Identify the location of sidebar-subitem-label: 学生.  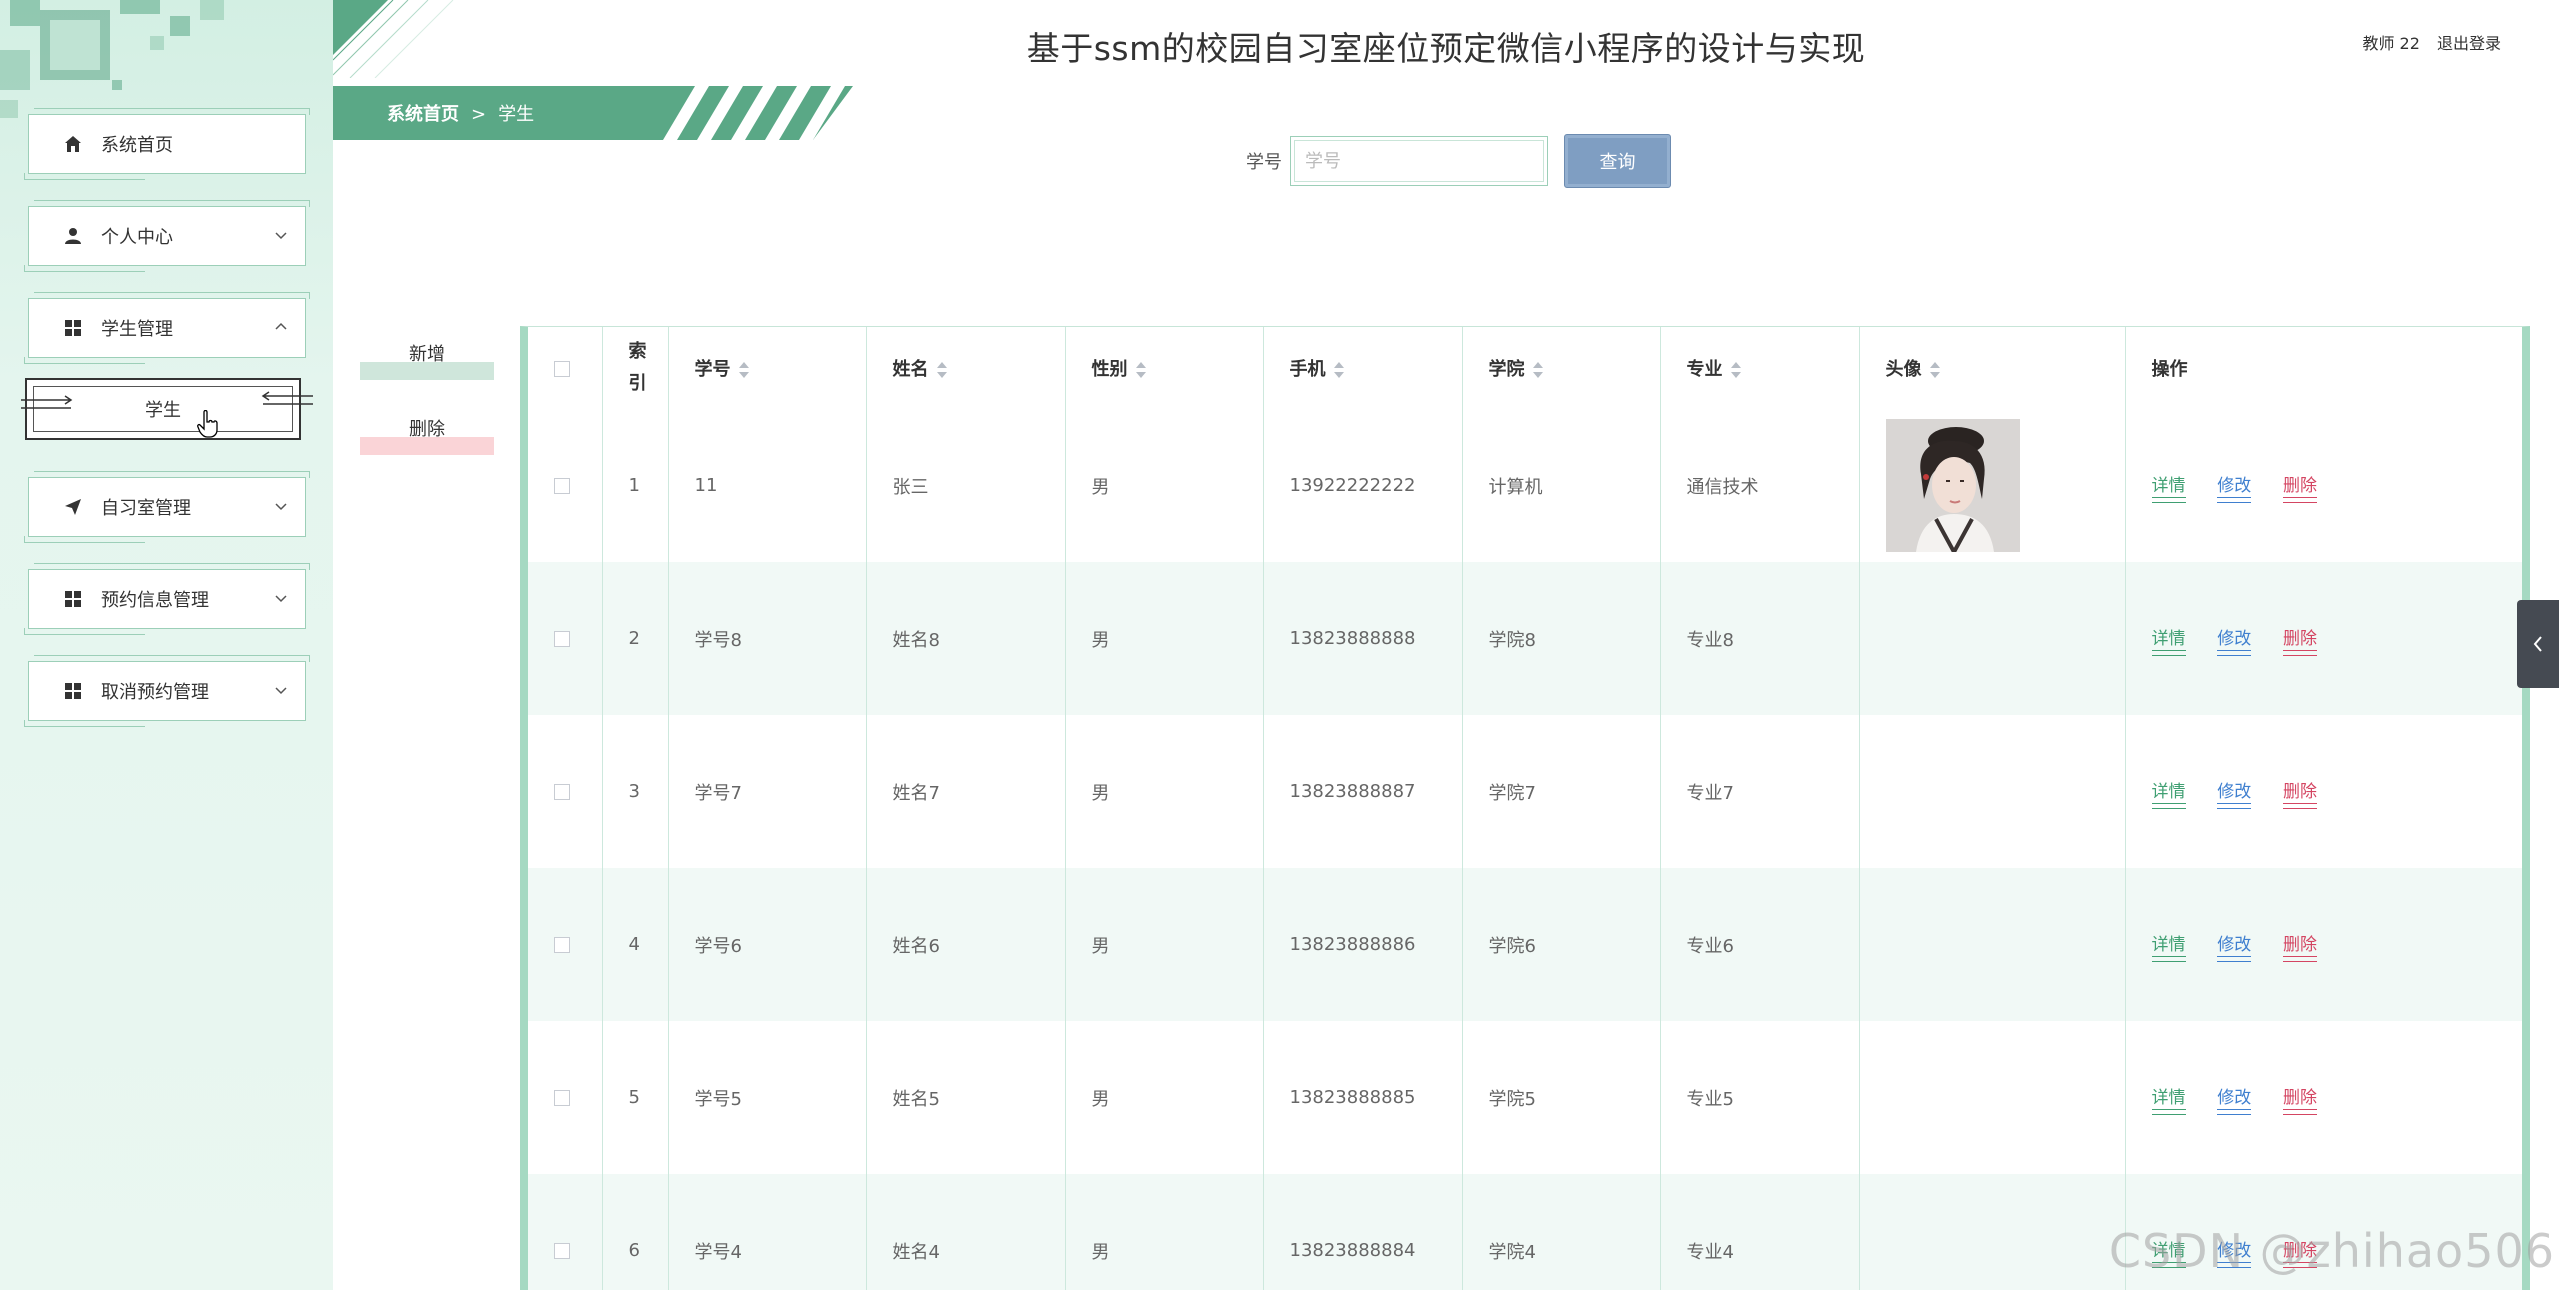
(163, 410).